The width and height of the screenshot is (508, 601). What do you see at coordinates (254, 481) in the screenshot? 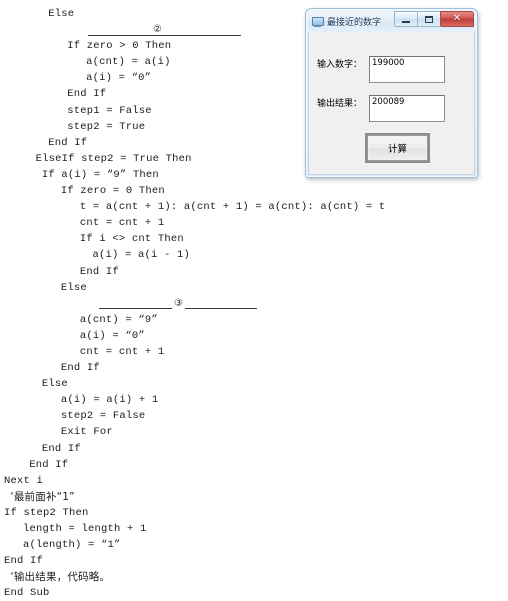
I see `code-line: Next i` at bounding box center [254, 481].